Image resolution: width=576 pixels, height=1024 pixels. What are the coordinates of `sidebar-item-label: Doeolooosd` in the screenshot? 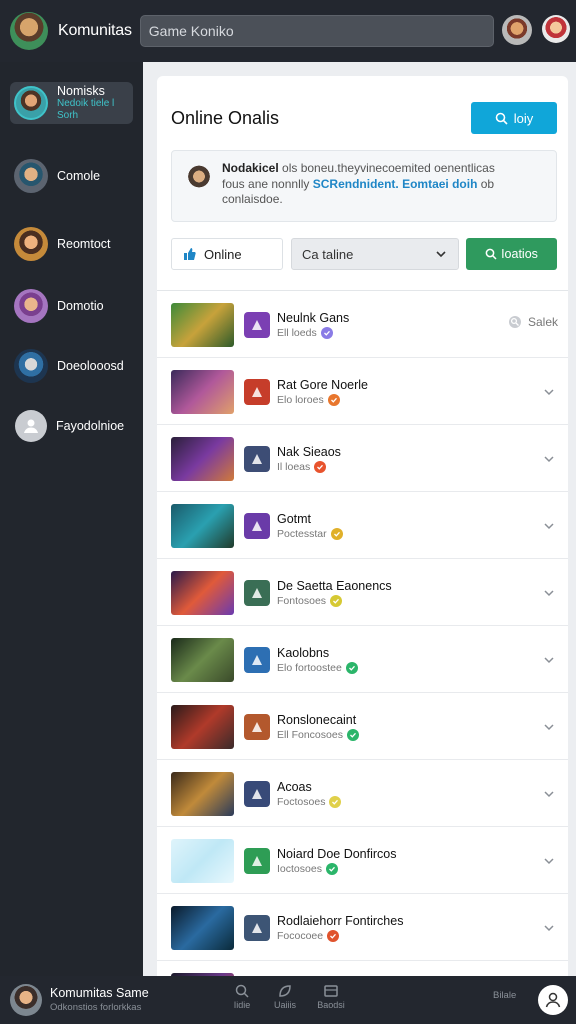 It's located at (90, 366).